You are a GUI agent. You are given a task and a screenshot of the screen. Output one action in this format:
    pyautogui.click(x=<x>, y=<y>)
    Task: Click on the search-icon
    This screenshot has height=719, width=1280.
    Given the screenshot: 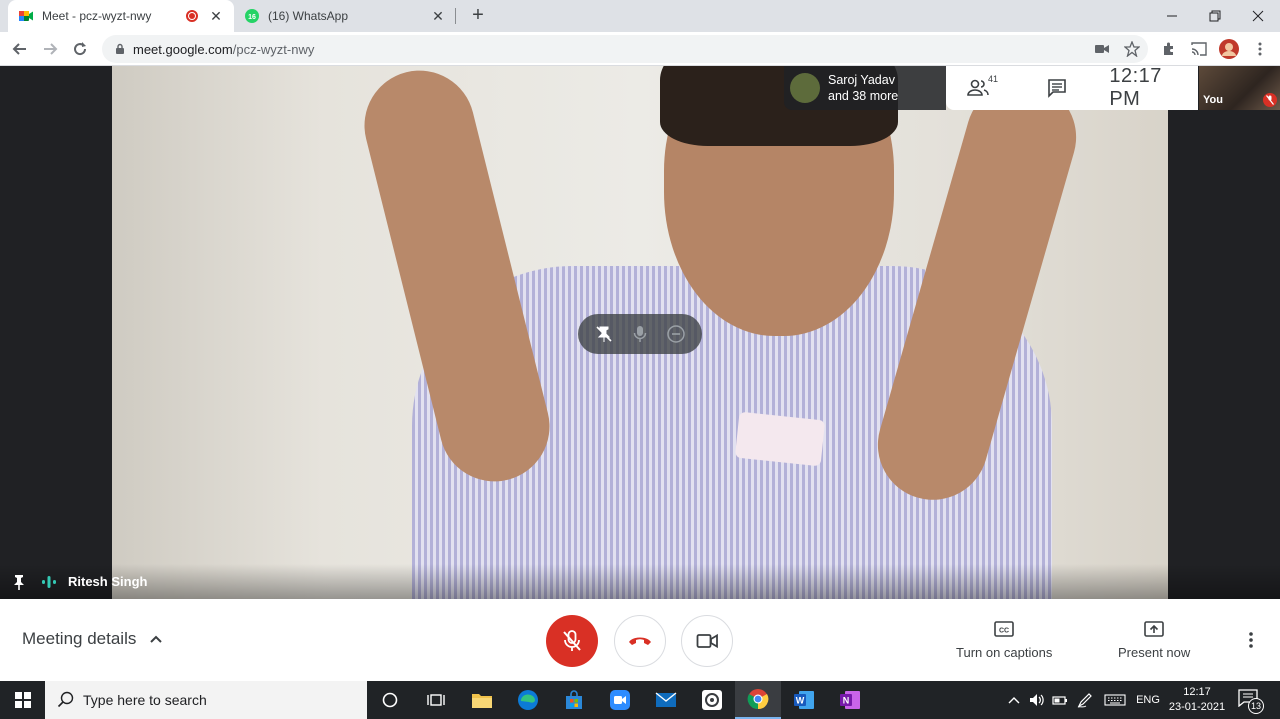 What is the action you would take?
    pyautogui.click(x=65, y=699)
    